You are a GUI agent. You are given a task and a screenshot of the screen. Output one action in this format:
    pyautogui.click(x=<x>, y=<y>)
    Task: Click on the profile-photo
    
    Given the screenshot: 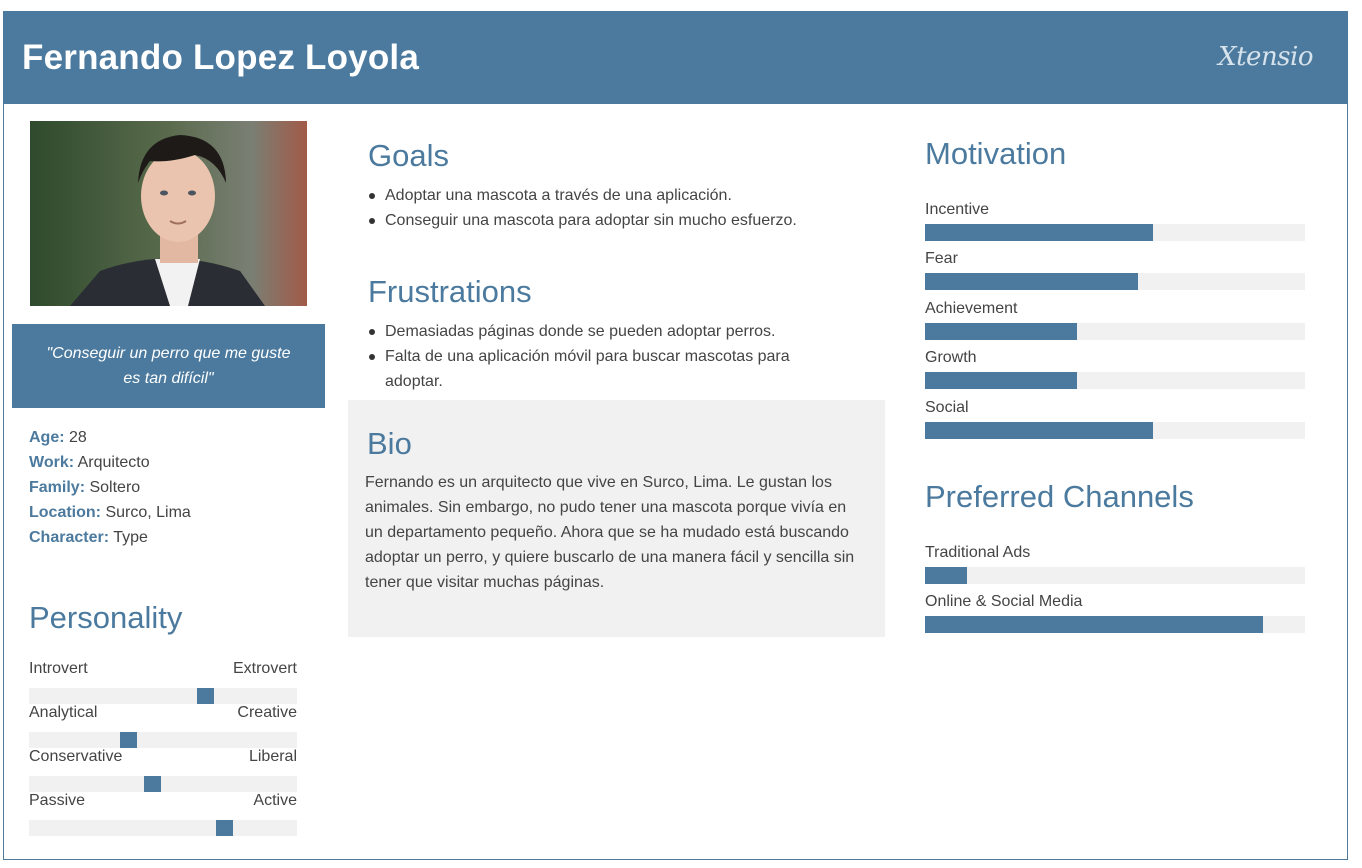 What is the action you would take?
    pyautogui.click(x=168, y=213)
    